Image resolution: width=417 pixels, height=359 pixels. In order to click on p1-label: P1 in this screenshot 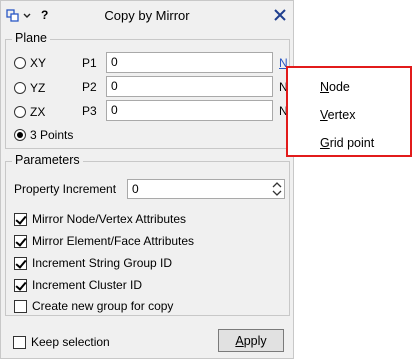, I will do `click(89, 63)`.